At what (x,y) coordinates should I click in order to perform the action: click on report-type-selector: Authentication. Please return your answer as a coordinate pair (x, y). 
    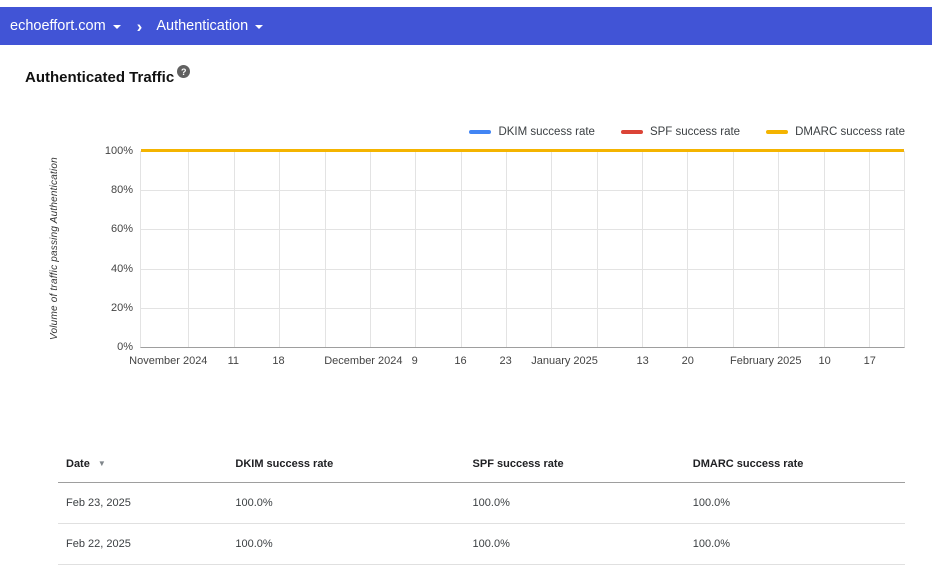
    Looking at the image, I should click on (210, 26).